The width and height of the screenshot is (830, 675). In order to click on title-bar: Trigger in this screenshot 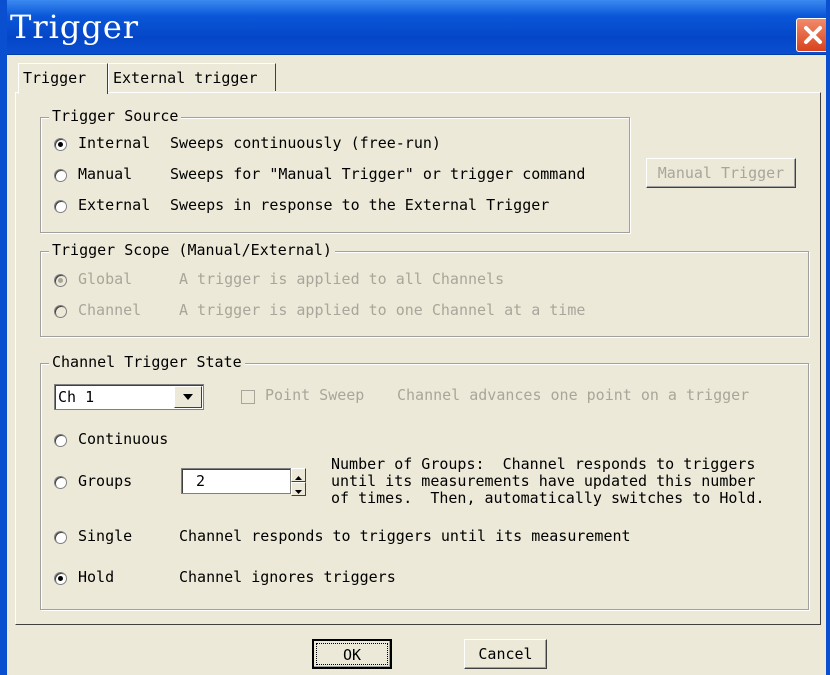, I will do `click(415, 27)`.